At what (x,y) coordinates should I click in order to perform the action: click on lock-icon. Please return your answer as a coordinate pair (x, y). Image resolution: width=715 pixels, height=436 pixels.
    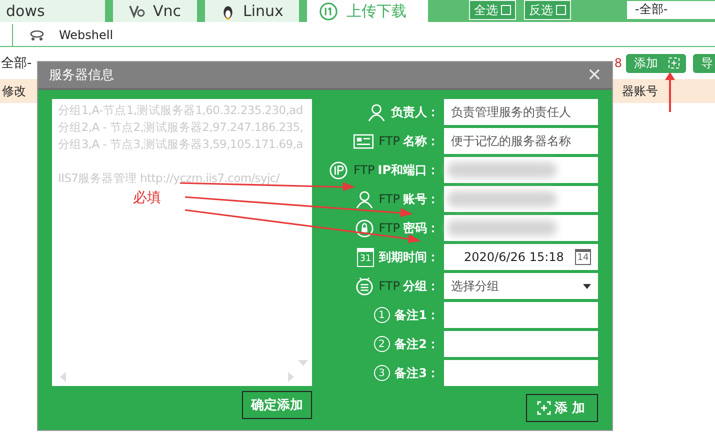
    Looking at the image, I should click on (364, 228).